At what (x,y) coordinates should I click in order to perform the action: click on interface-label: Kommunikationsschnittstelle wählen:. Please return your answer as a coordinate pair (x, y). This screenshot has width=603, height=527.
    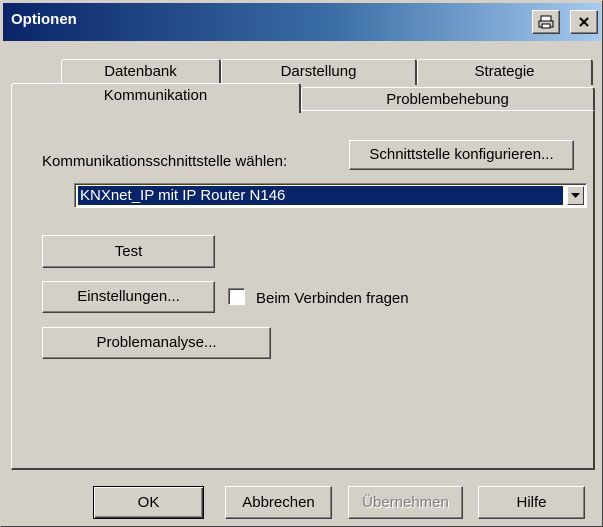
    Looking at the image, I should click on (165, 161).